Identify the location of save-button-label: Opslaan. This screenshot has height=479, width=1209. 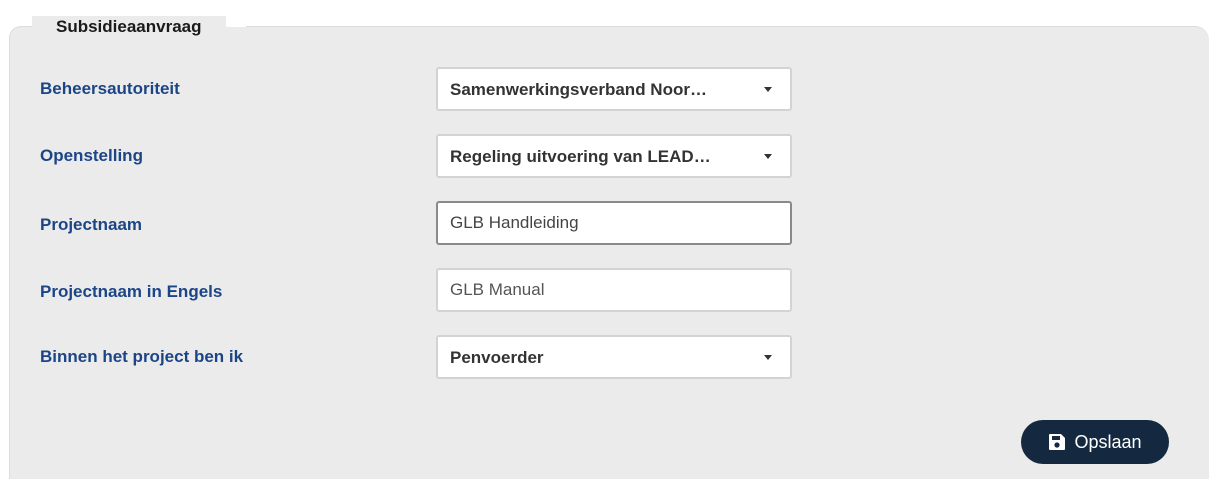
(1108, 441).